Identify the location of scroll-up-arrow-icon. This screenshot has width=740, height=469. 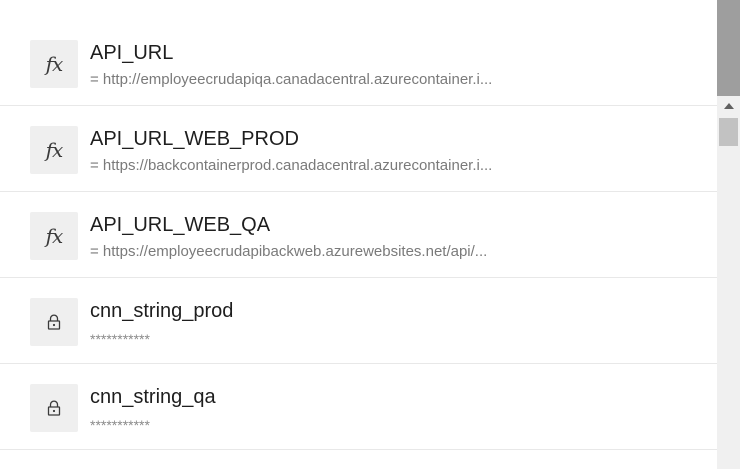
(728, 106).